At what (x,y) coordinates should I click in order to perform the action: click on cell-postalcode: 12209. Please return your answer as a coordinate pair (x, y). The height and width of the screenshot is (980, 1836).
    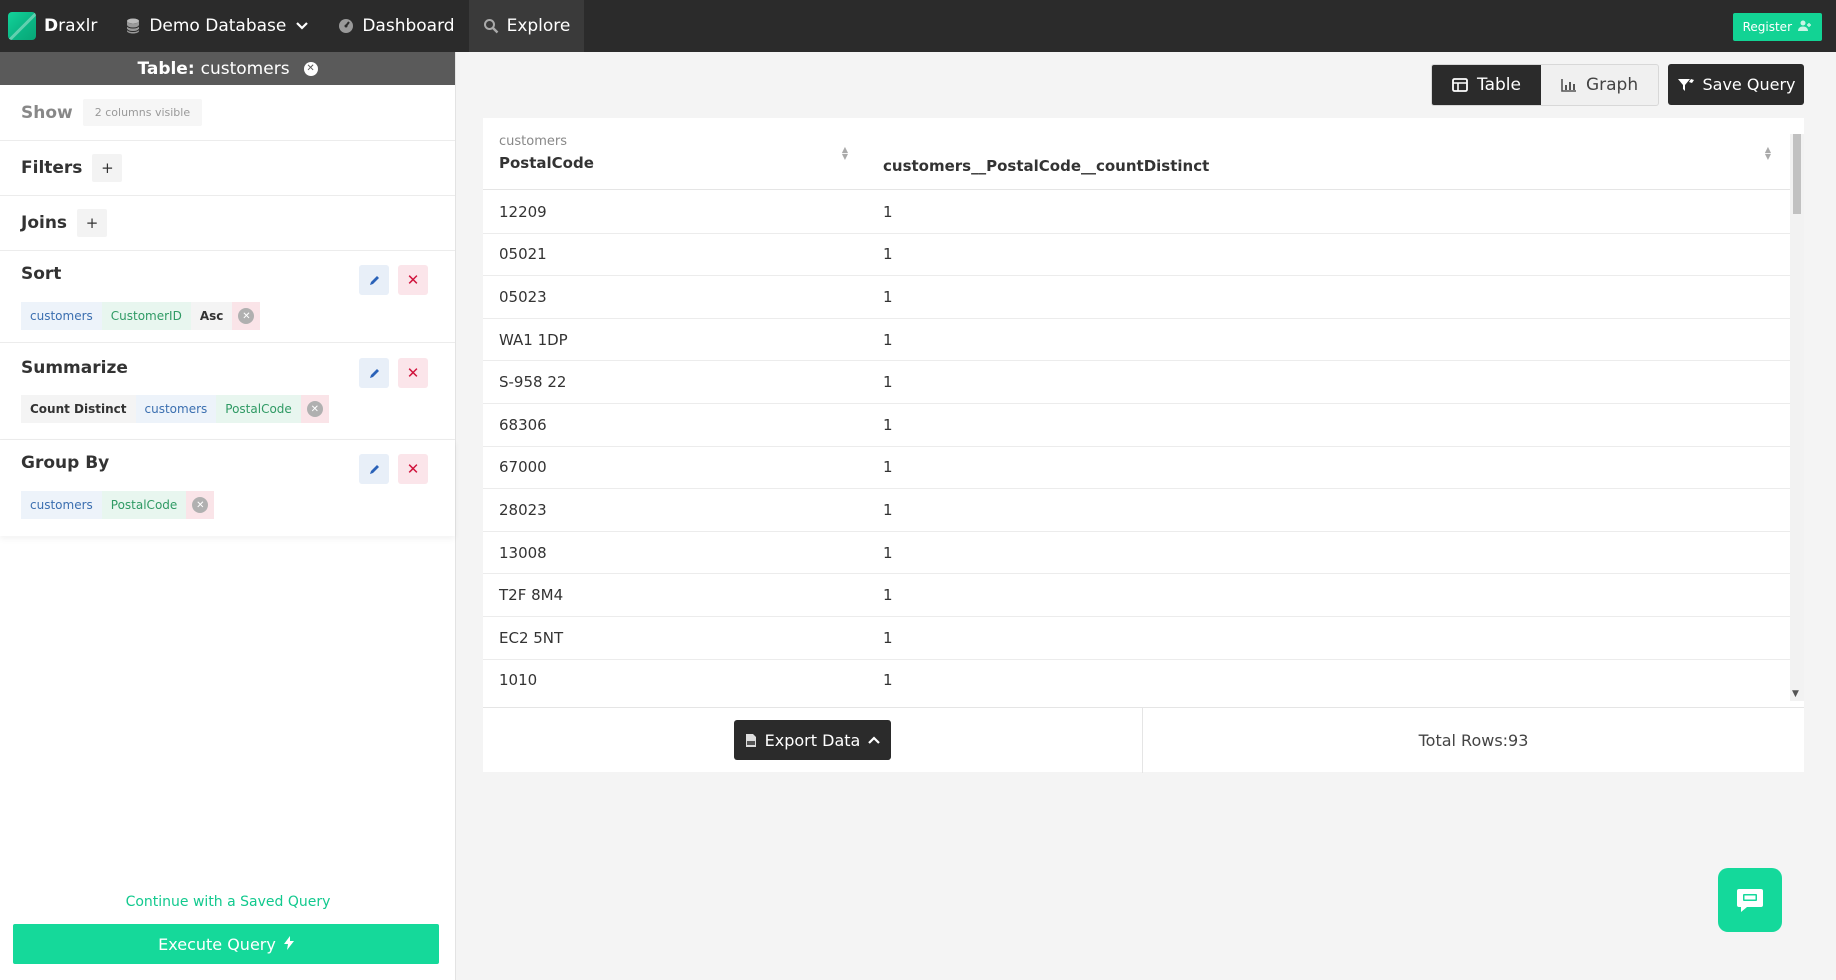
    Looking at the image, I should click on (523, 211).